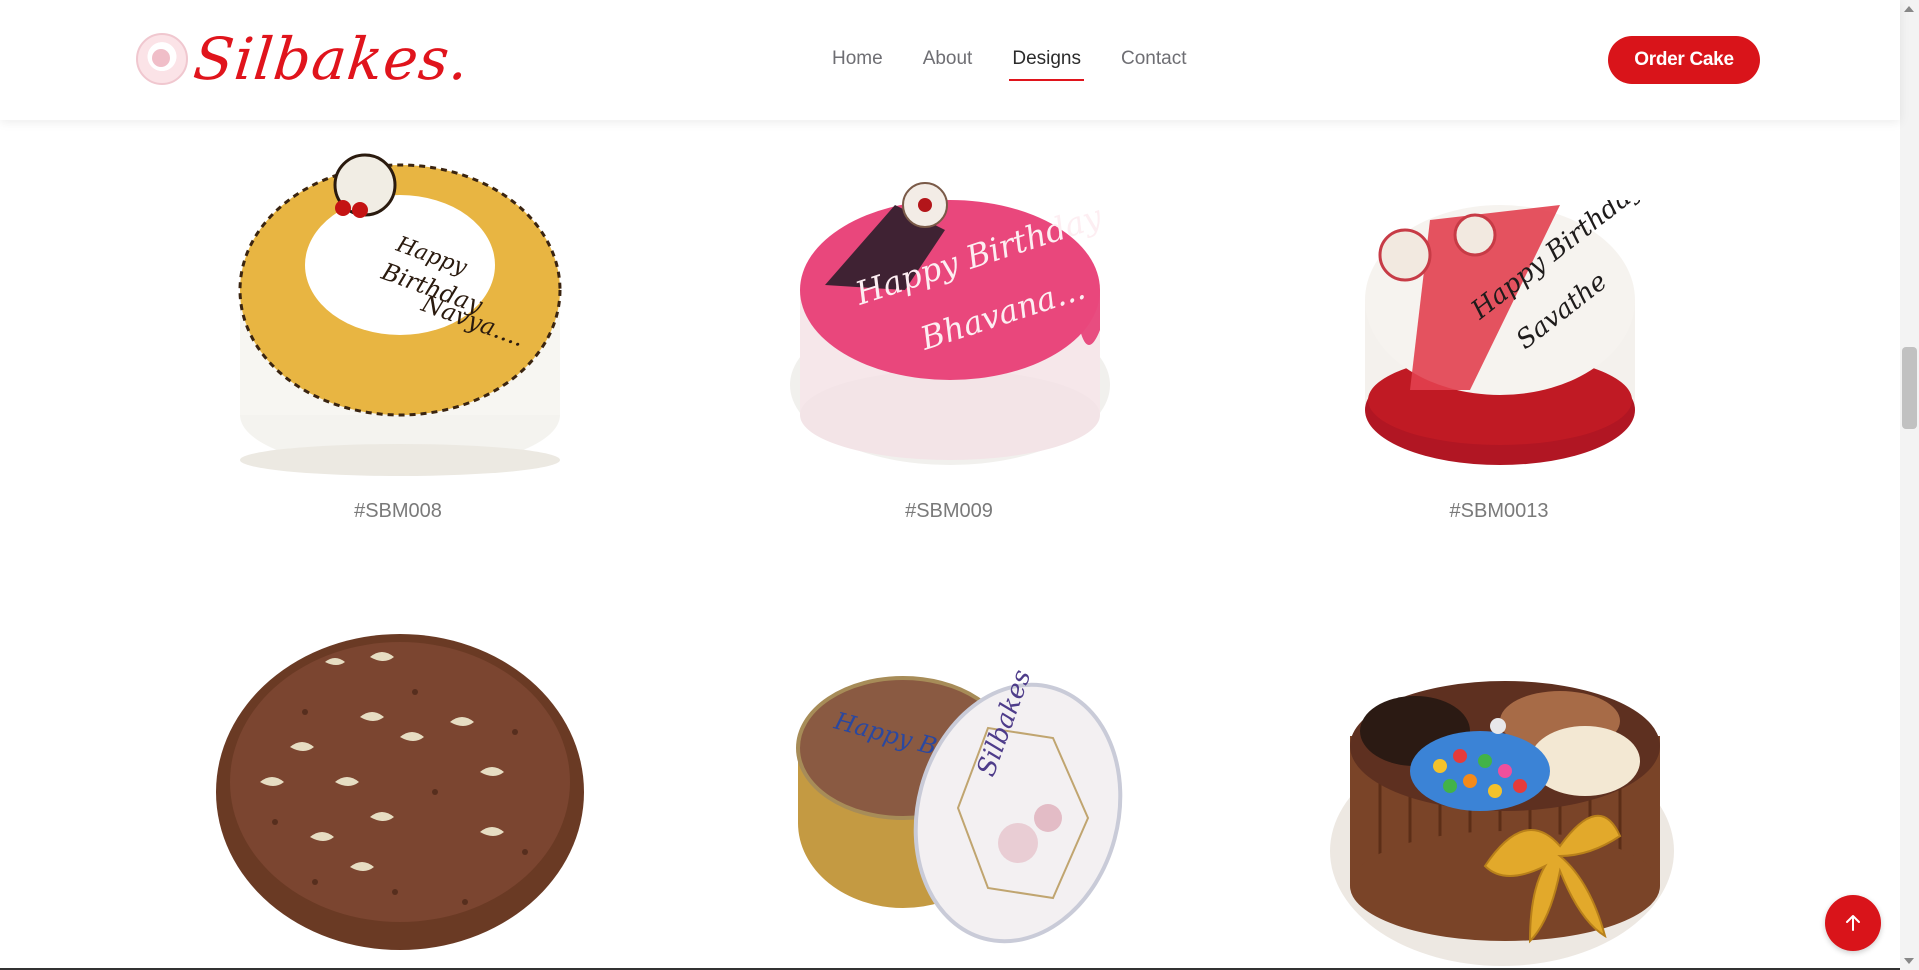  I want to click on logo-badge-icon, so click(162, 59).